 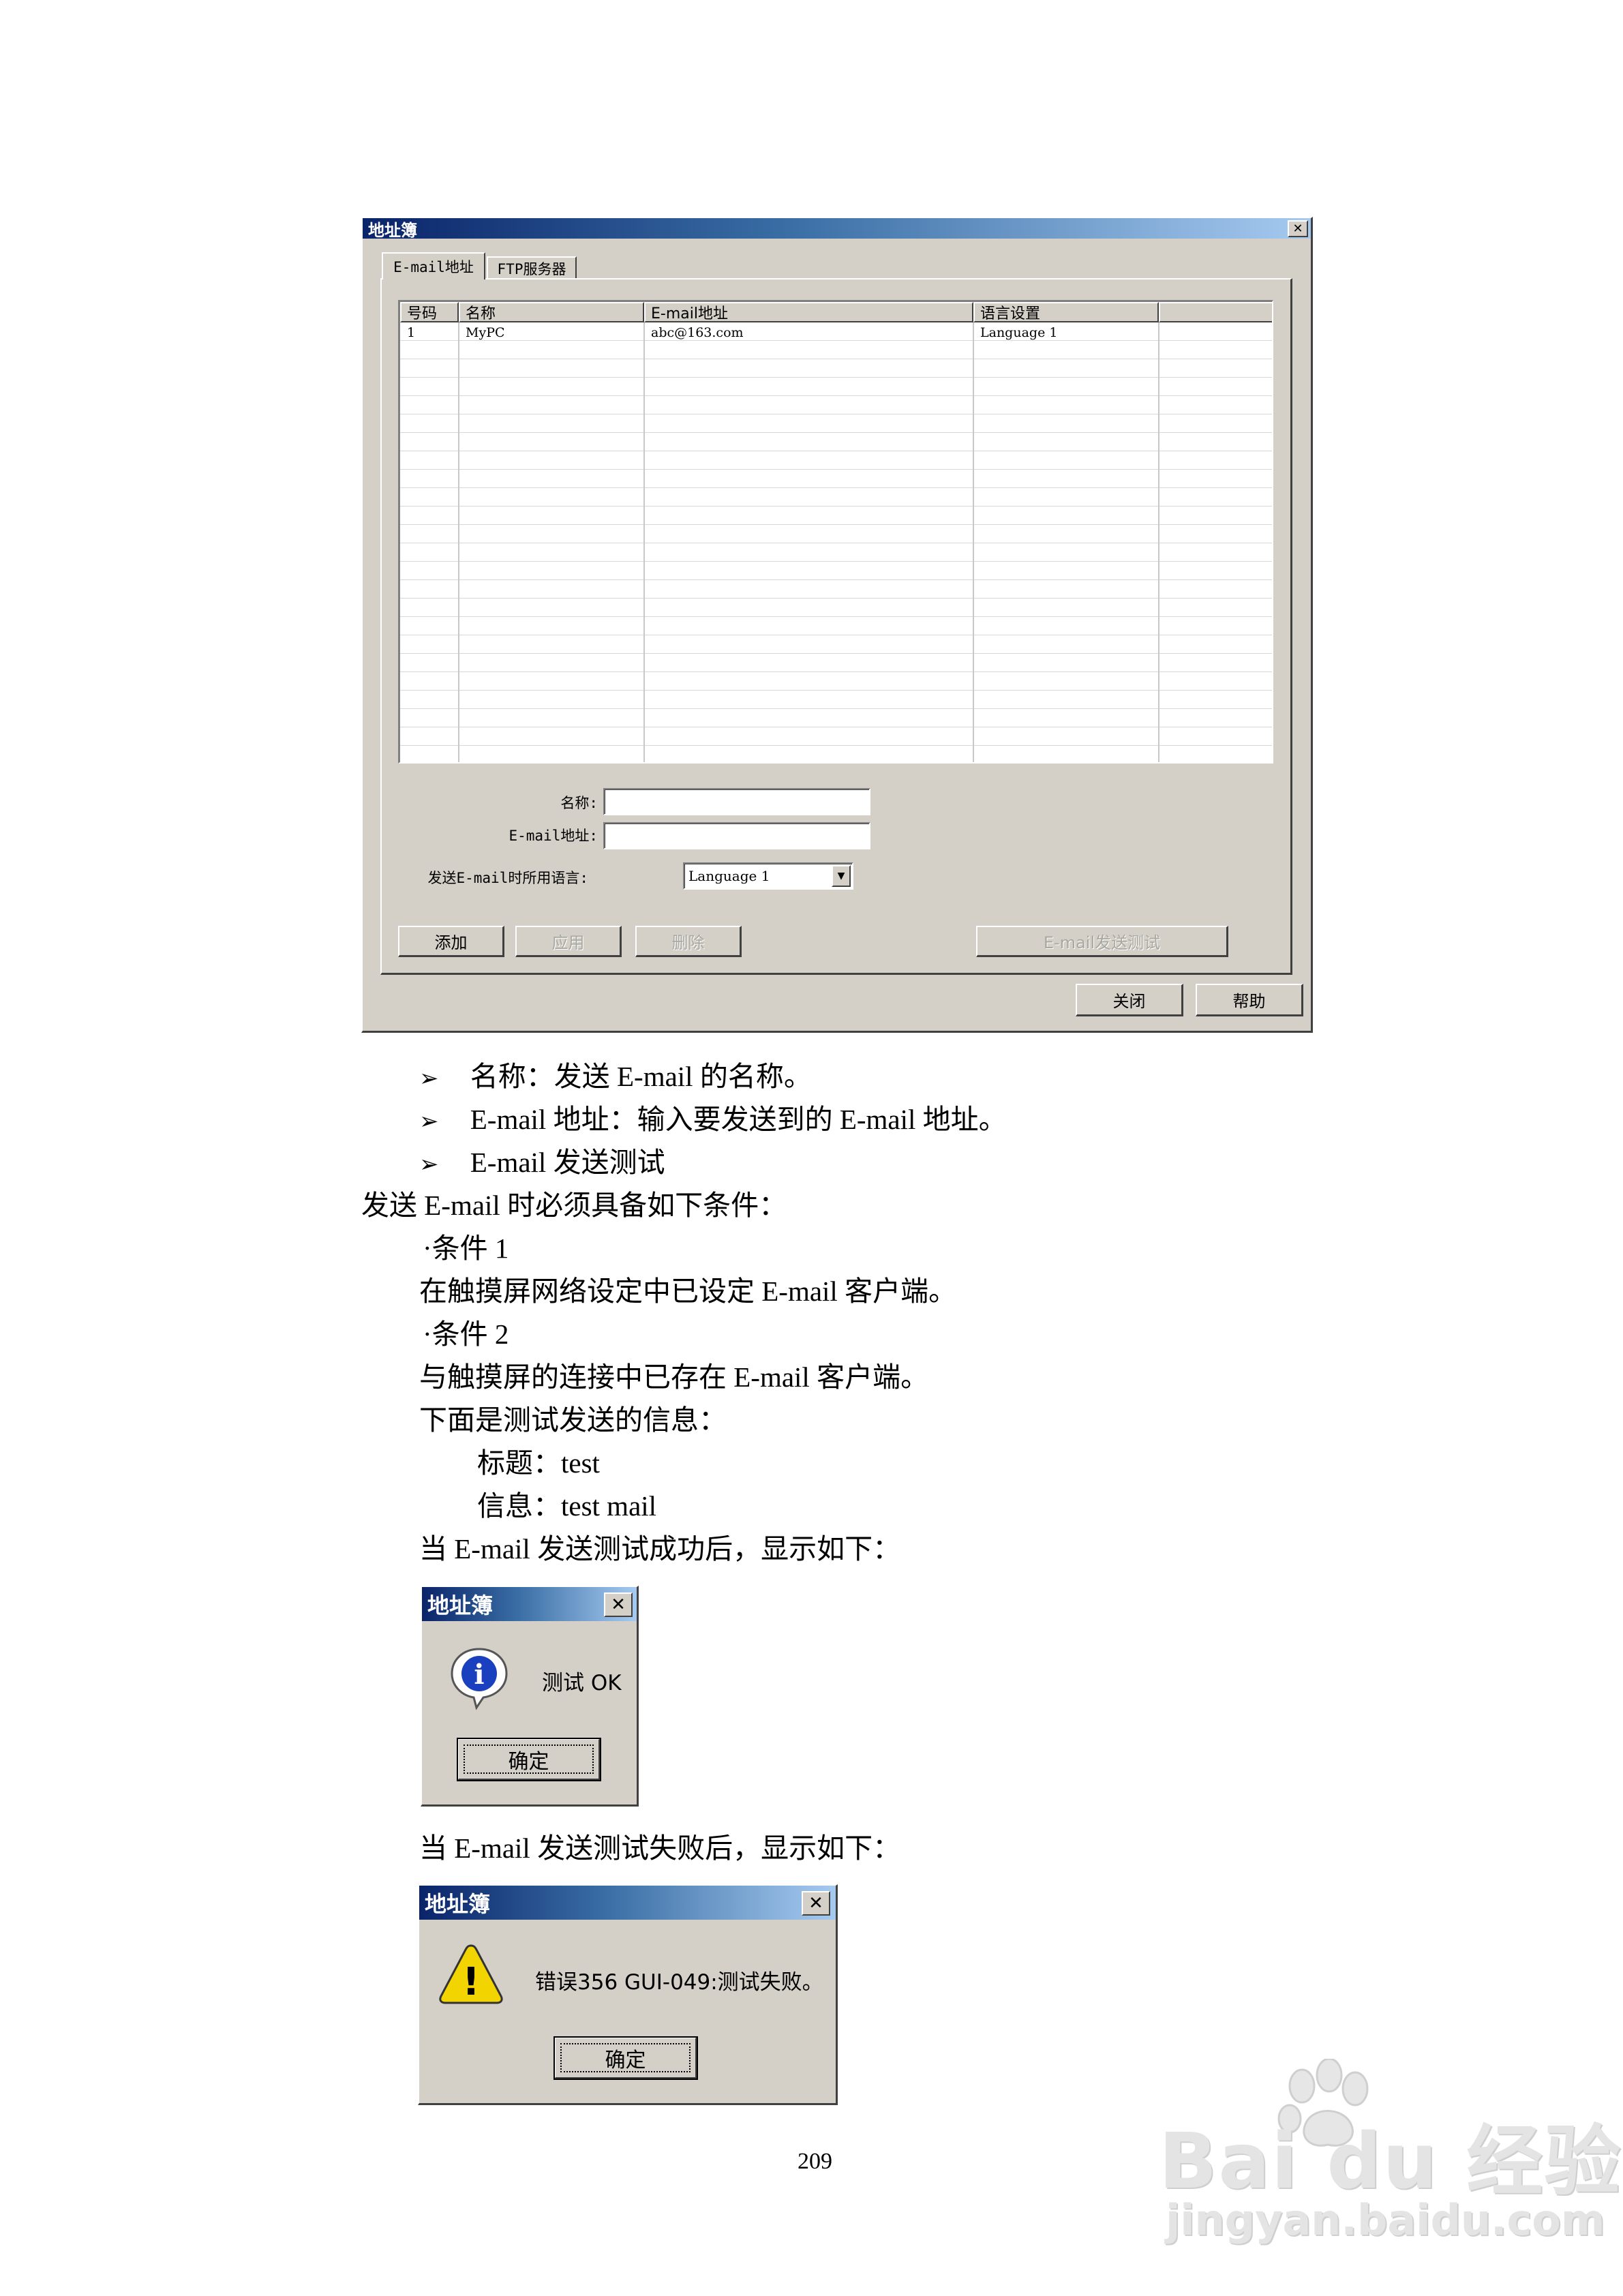 I want to click on warning-icon-glyph: !, so click(x=471, y=1982).